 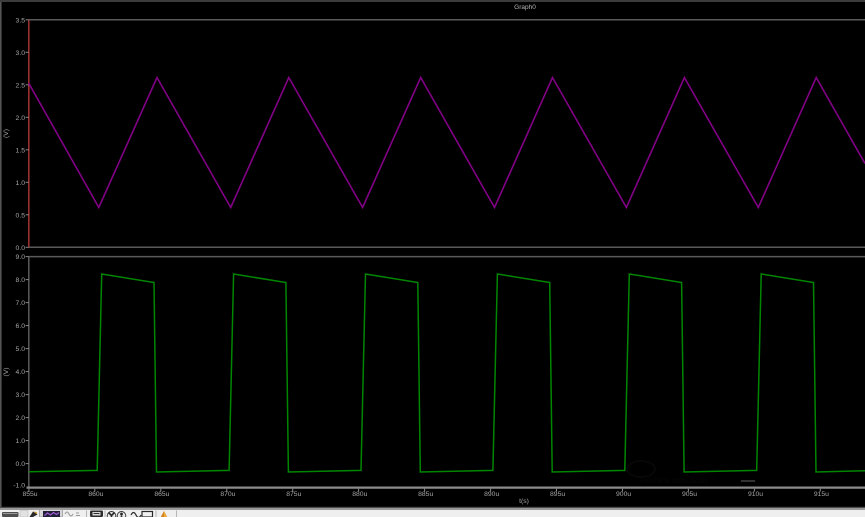 What do you see at coordinates (491, 494) in the screenshot?
I see `svg-text: 890u` at bounding box center [491, 494].